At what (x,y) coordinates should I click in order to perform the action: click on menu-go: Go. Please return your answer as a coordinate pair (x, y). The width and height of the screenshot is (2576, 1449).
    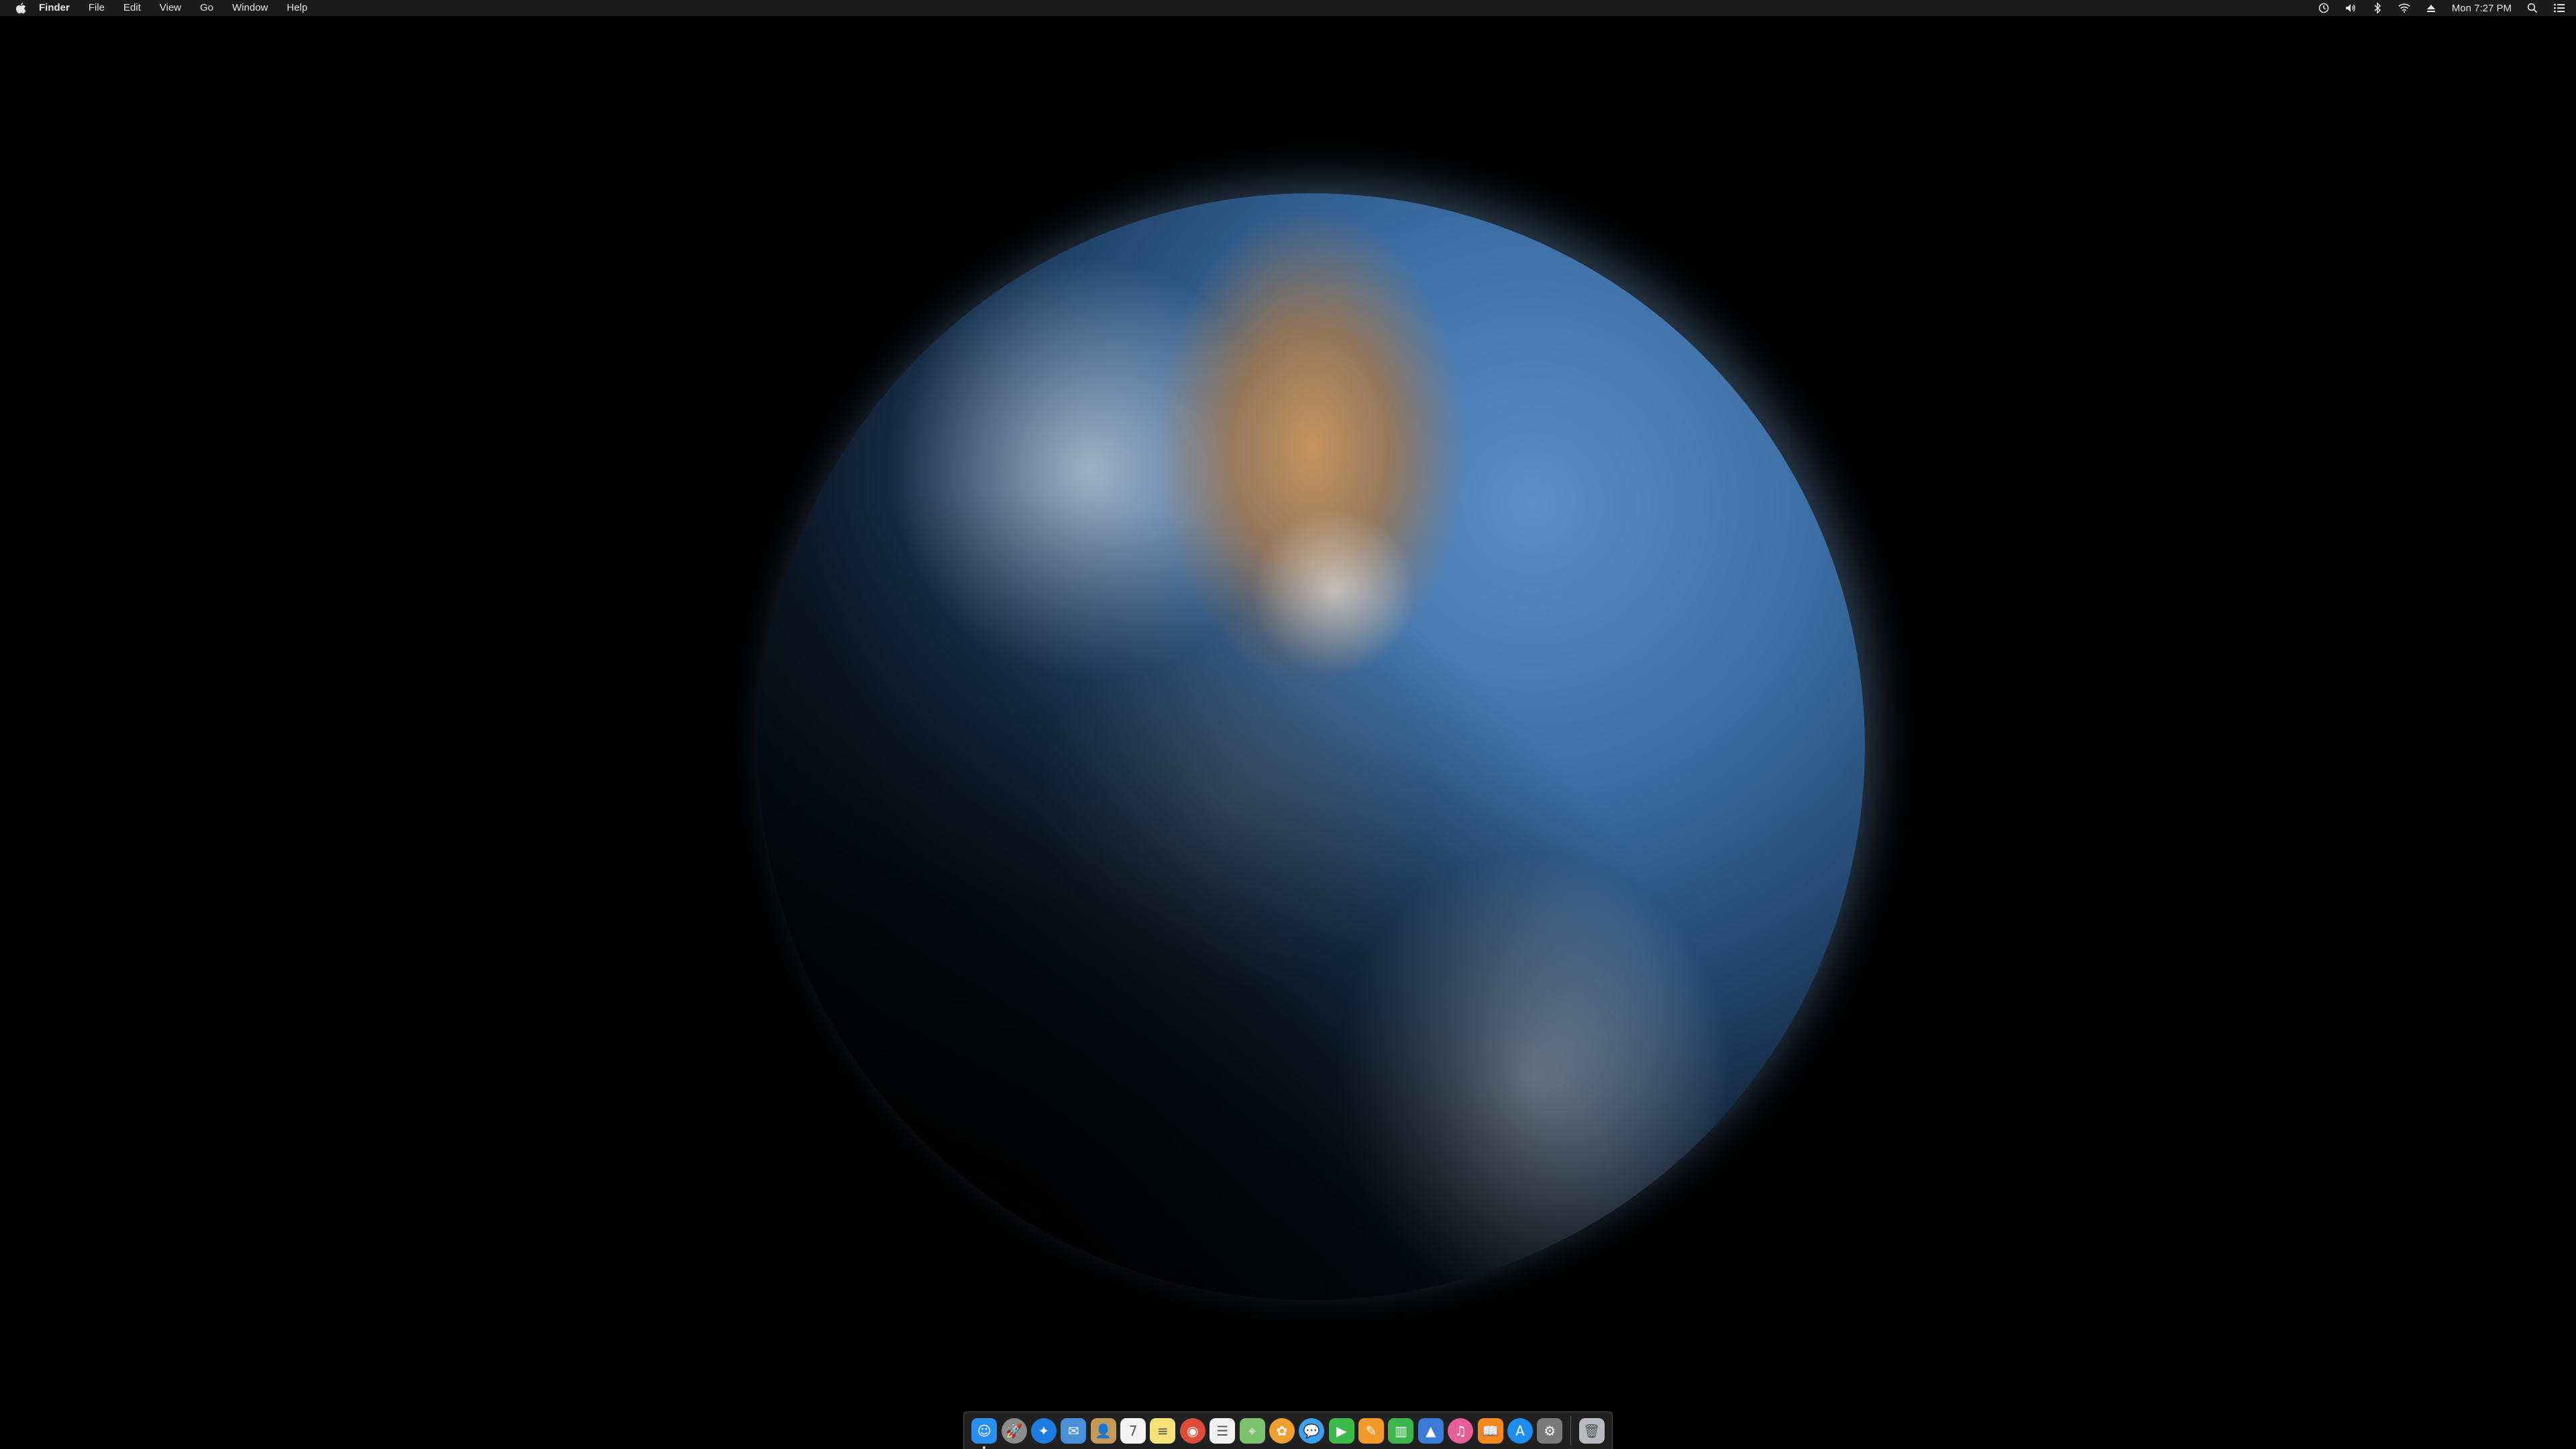
    Looking at the image, I should click on (206, 8).